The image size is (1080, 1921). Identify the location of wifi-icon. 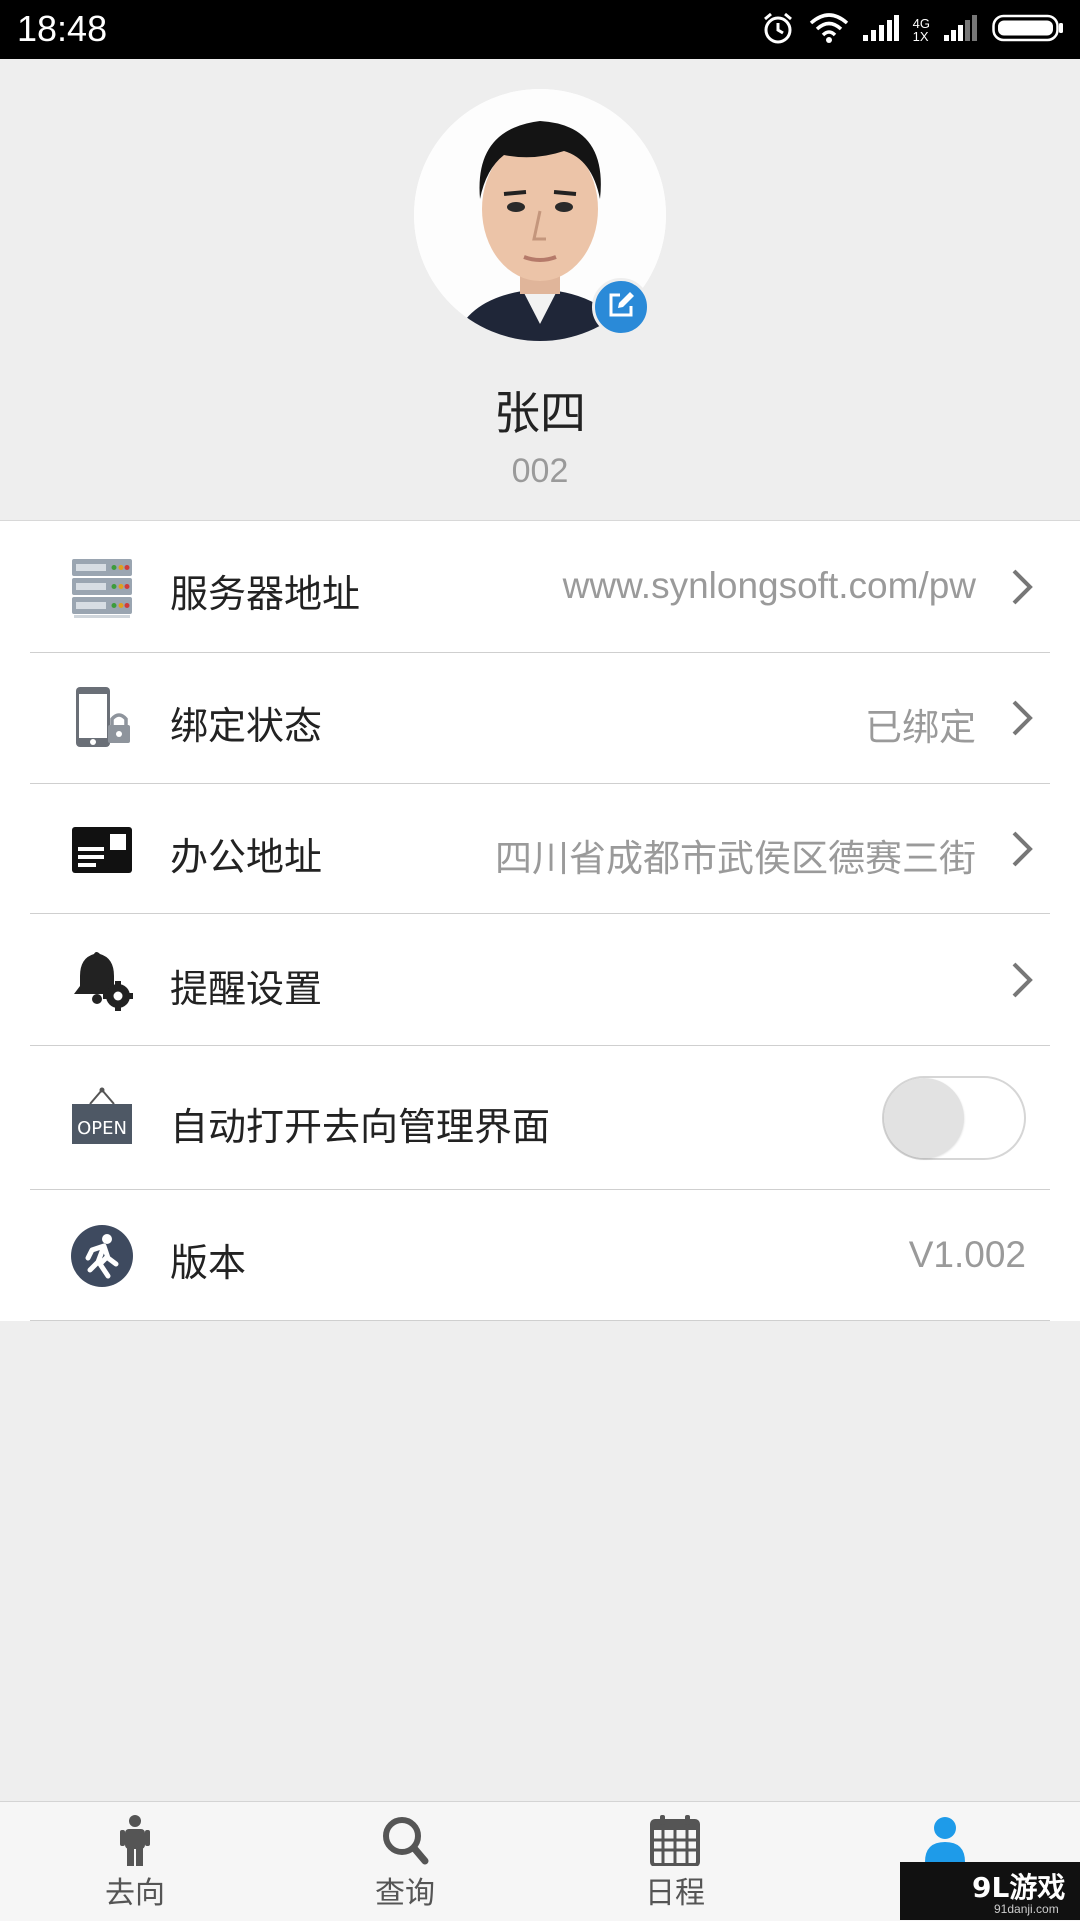
(829, 30).